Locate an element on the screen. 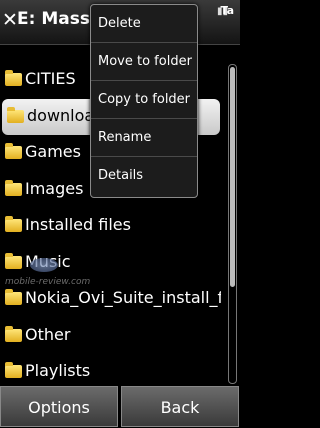  back-button: Back is located at coordinates (180, 406).